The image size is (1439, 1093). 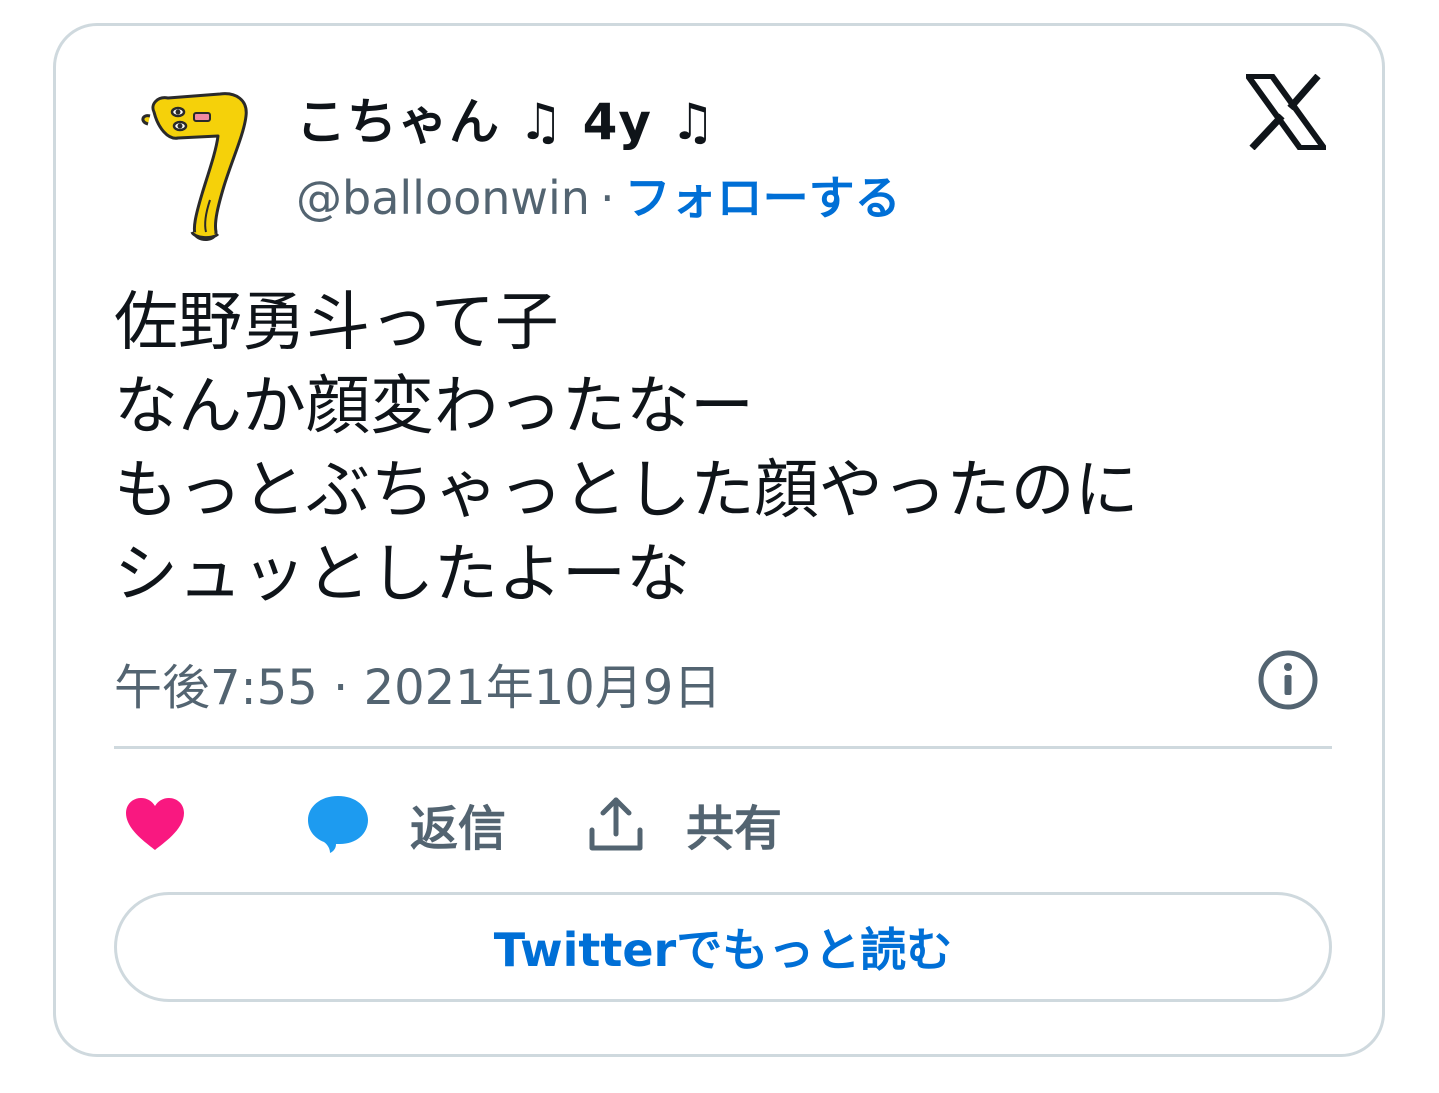 I want to click on avatar-image, so click(x=194, y=166).